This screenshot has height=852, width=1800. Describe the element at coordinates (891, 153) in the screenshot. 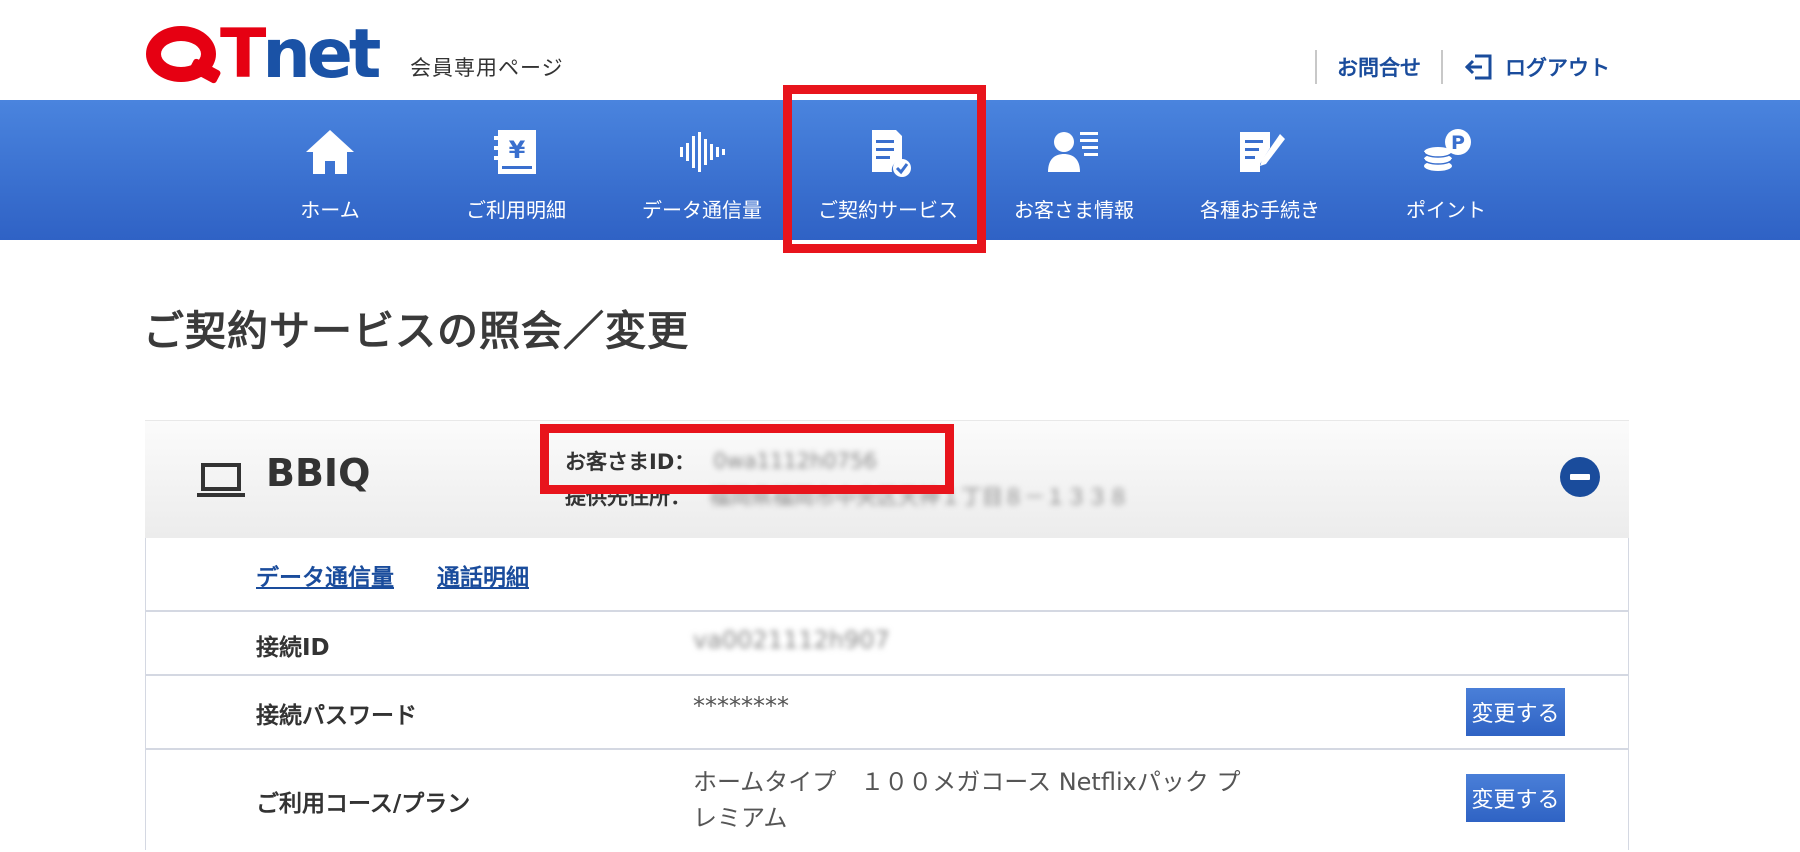

I see `contract-service-icon` at that location.